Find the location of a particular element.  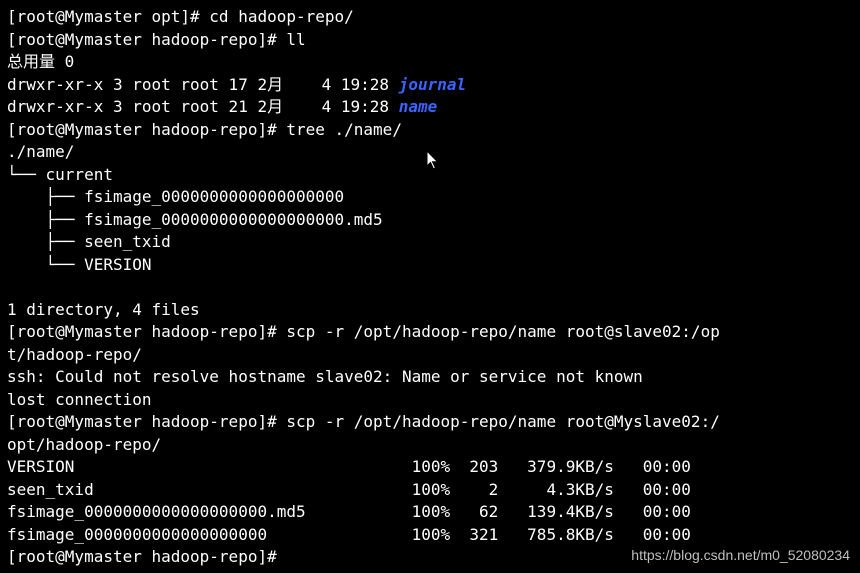

terminal-line: t/hadoop-repo/ is located at coordinates (74, 354).